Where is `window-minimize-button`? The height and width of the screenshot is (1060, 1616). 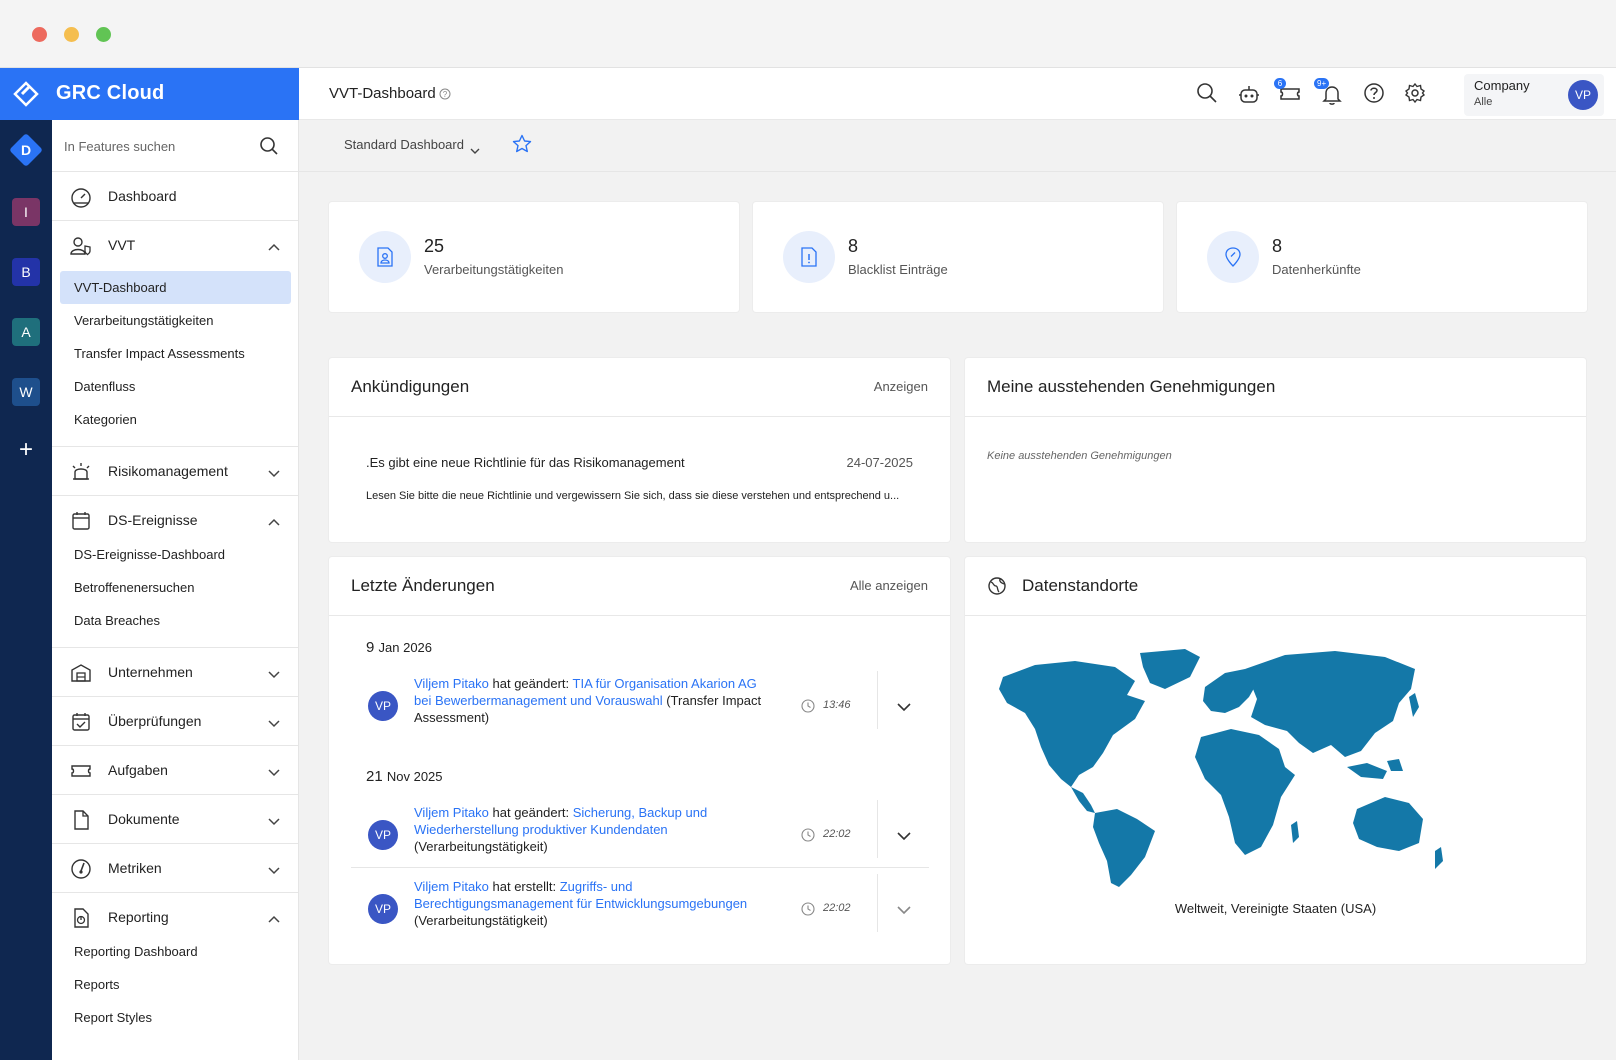
window-minimize-button is located at coordinates (71, 34).